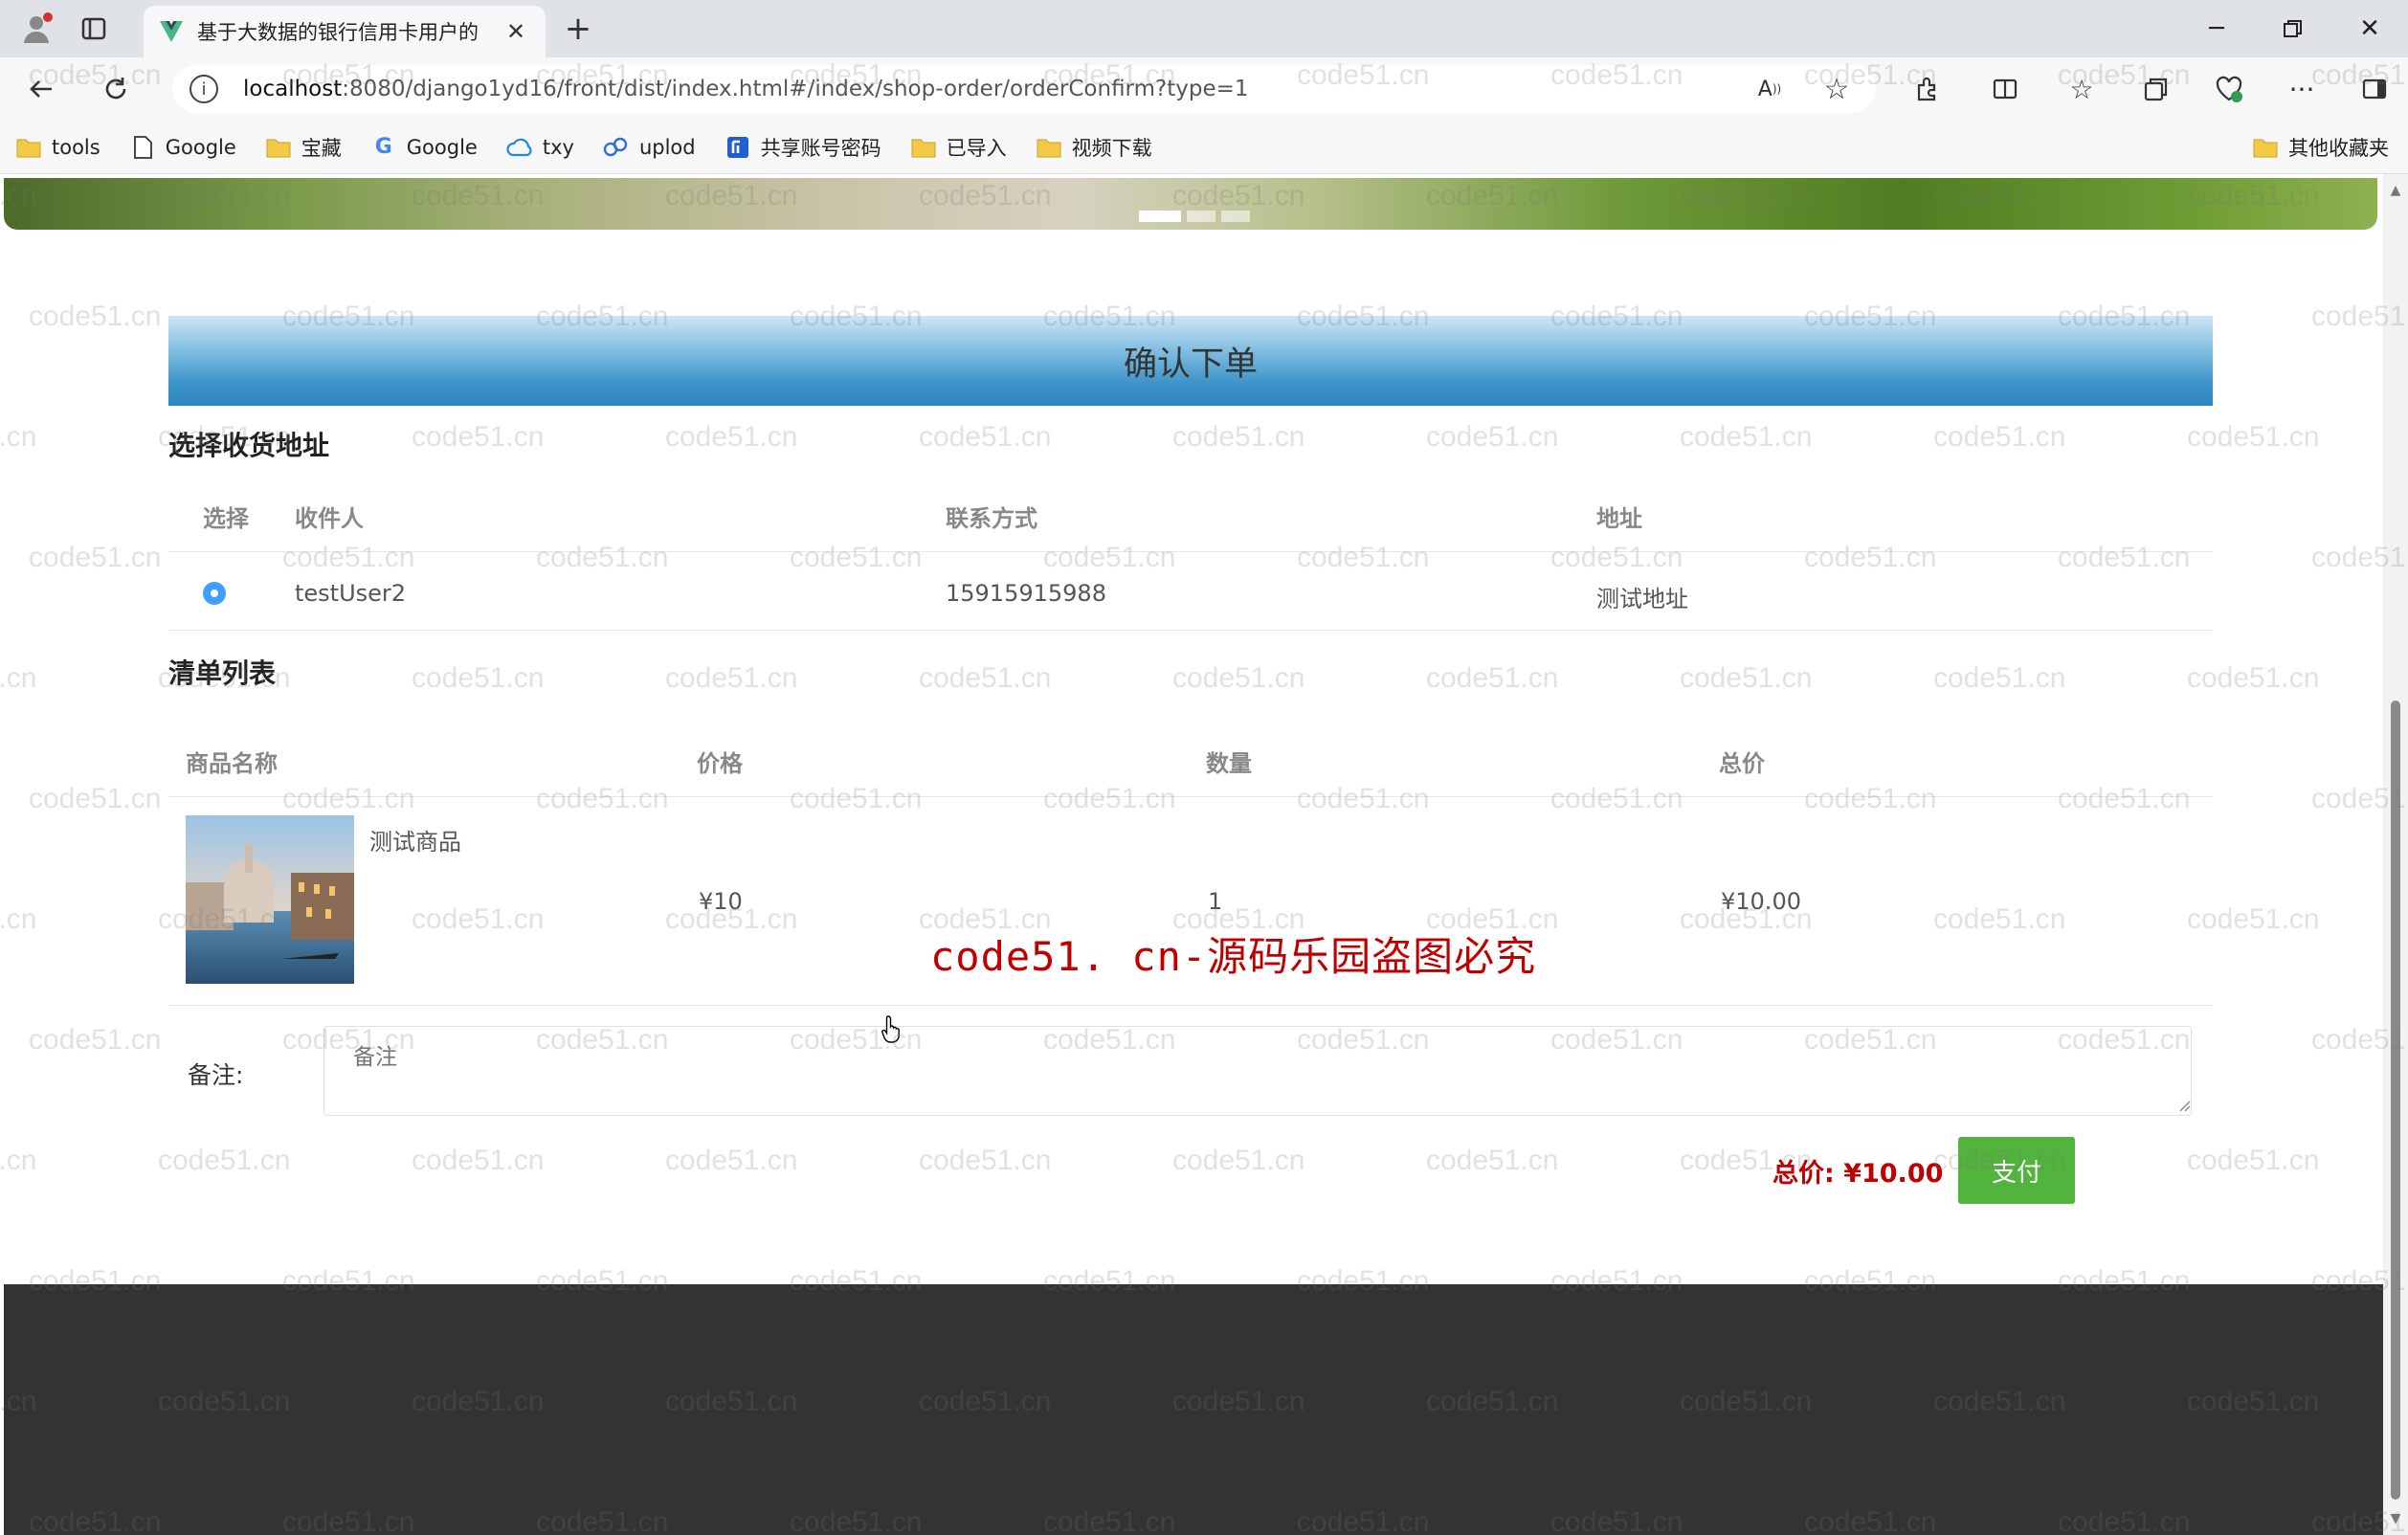 The width and height of the screenshot is (2408, 1535). I want to click on product-image, so click(270, 899).